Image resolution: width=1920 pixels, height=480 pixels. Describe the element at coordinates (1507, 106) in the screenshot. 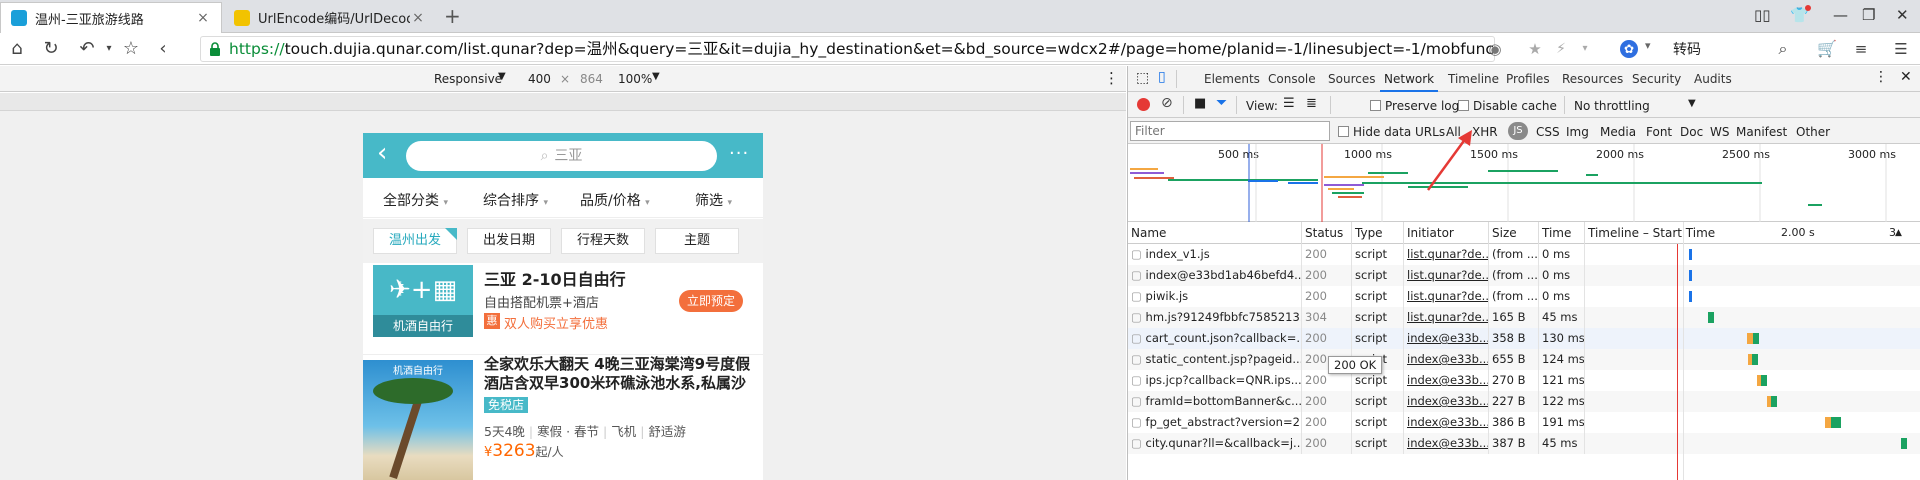

I see `disable-cache-checkbox: Disable cache` at that location.